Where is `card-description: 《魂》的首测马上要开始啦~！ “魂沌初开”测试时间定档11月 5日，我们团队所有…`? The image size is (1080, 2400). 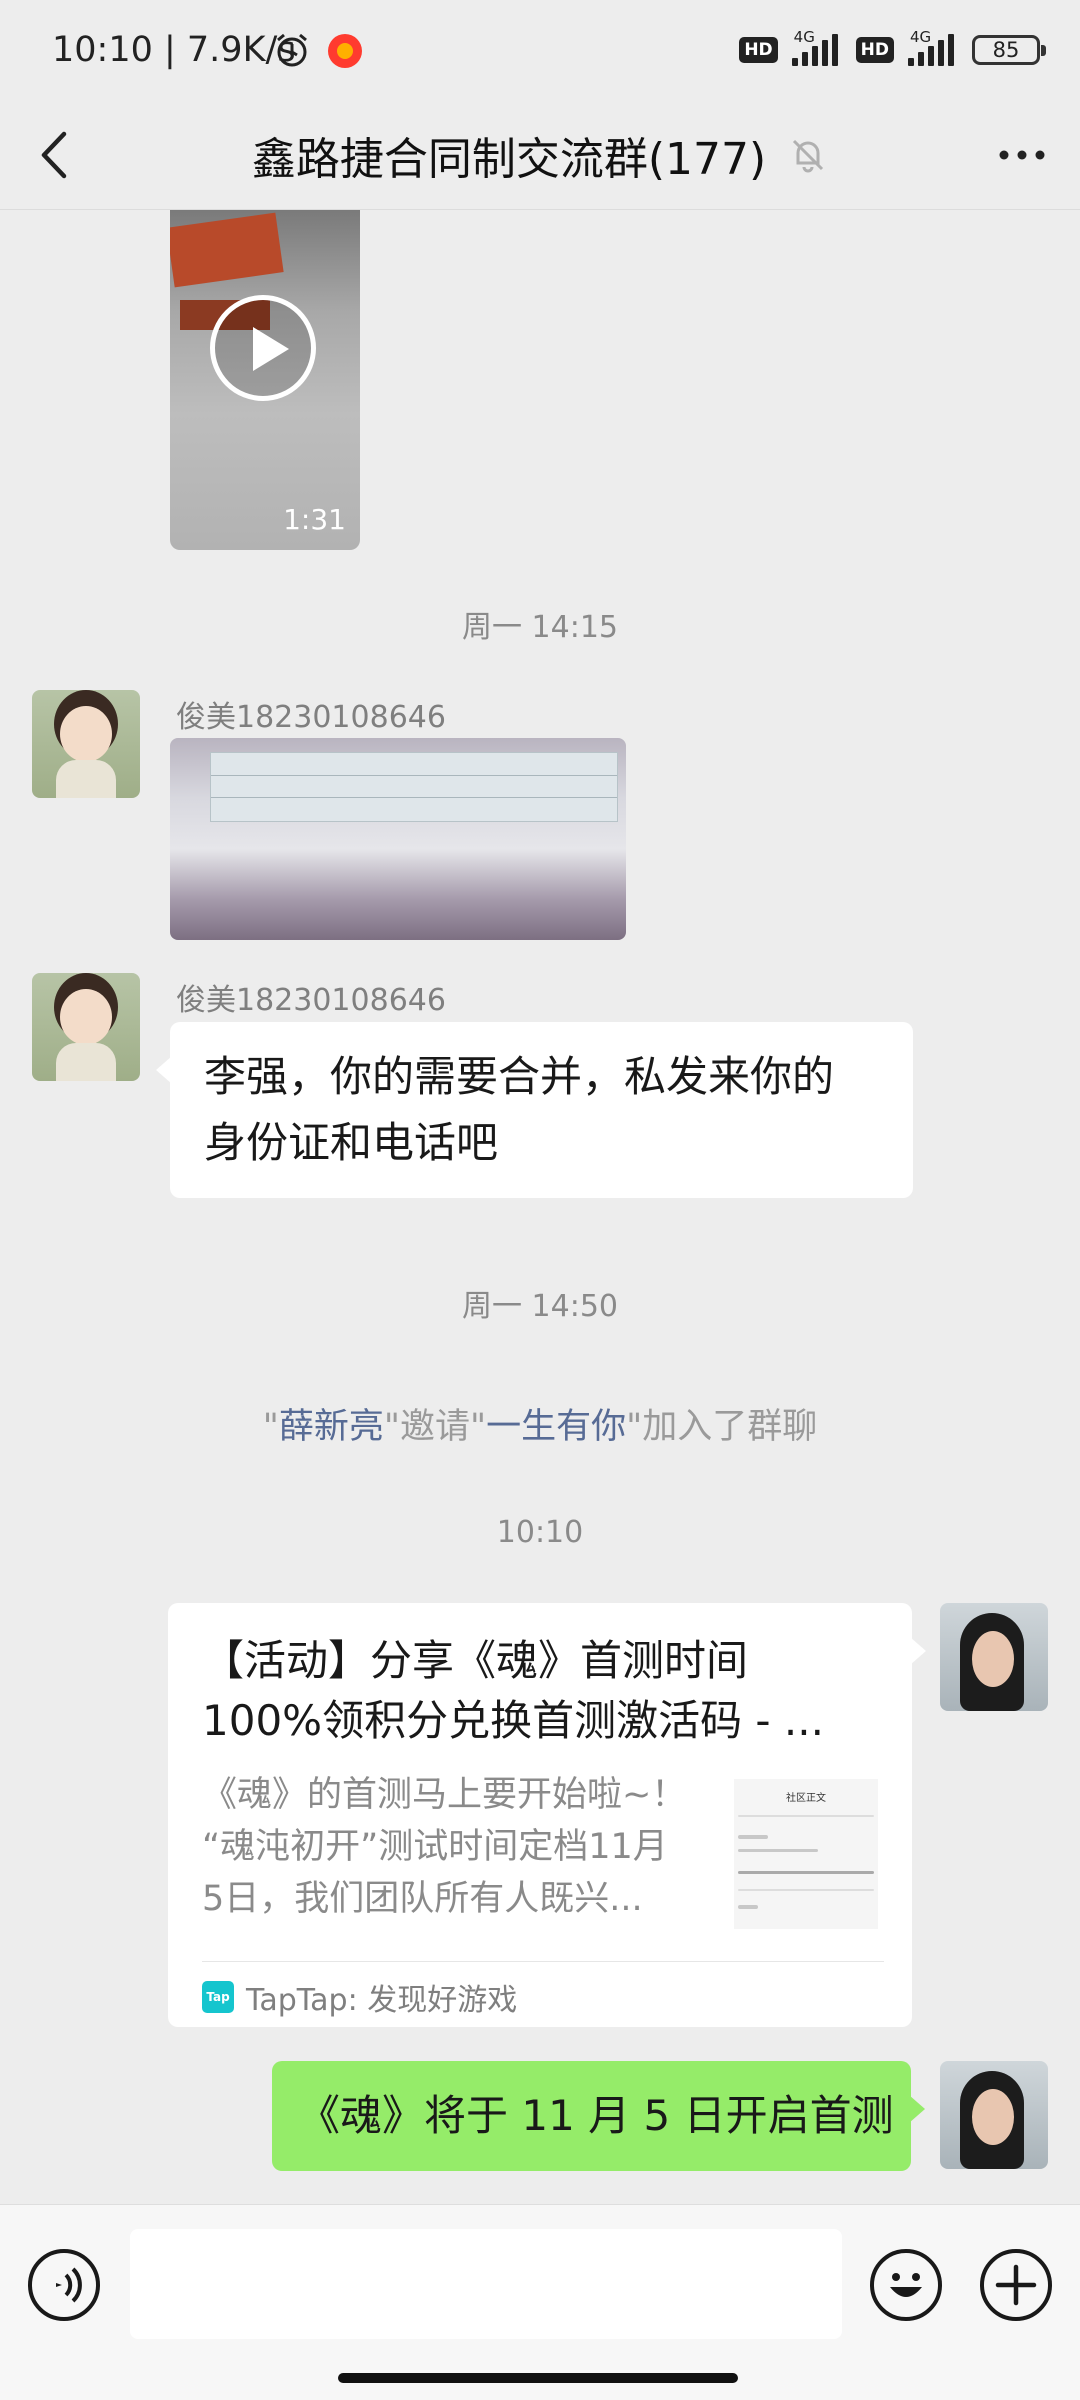 card-description: 《魂》的首测马上要开始啦~！ “魂沌初开”测试时间定档11月 5日，我们团队所有… is located at coordinates (444, 1847).